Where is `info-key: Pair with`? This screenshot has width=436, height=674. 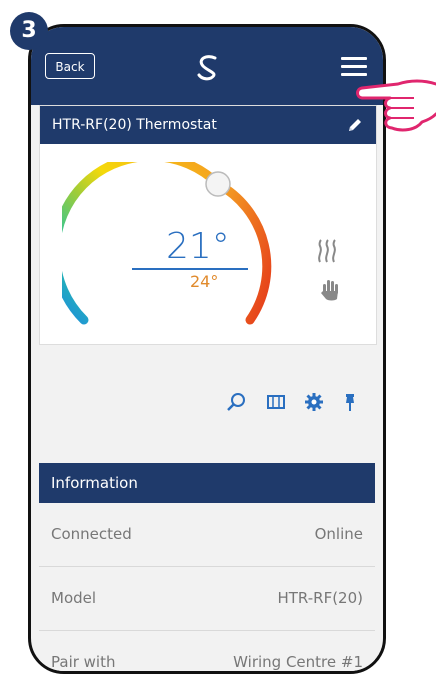
info-key: Pair with is located at coordinates (83, 662).